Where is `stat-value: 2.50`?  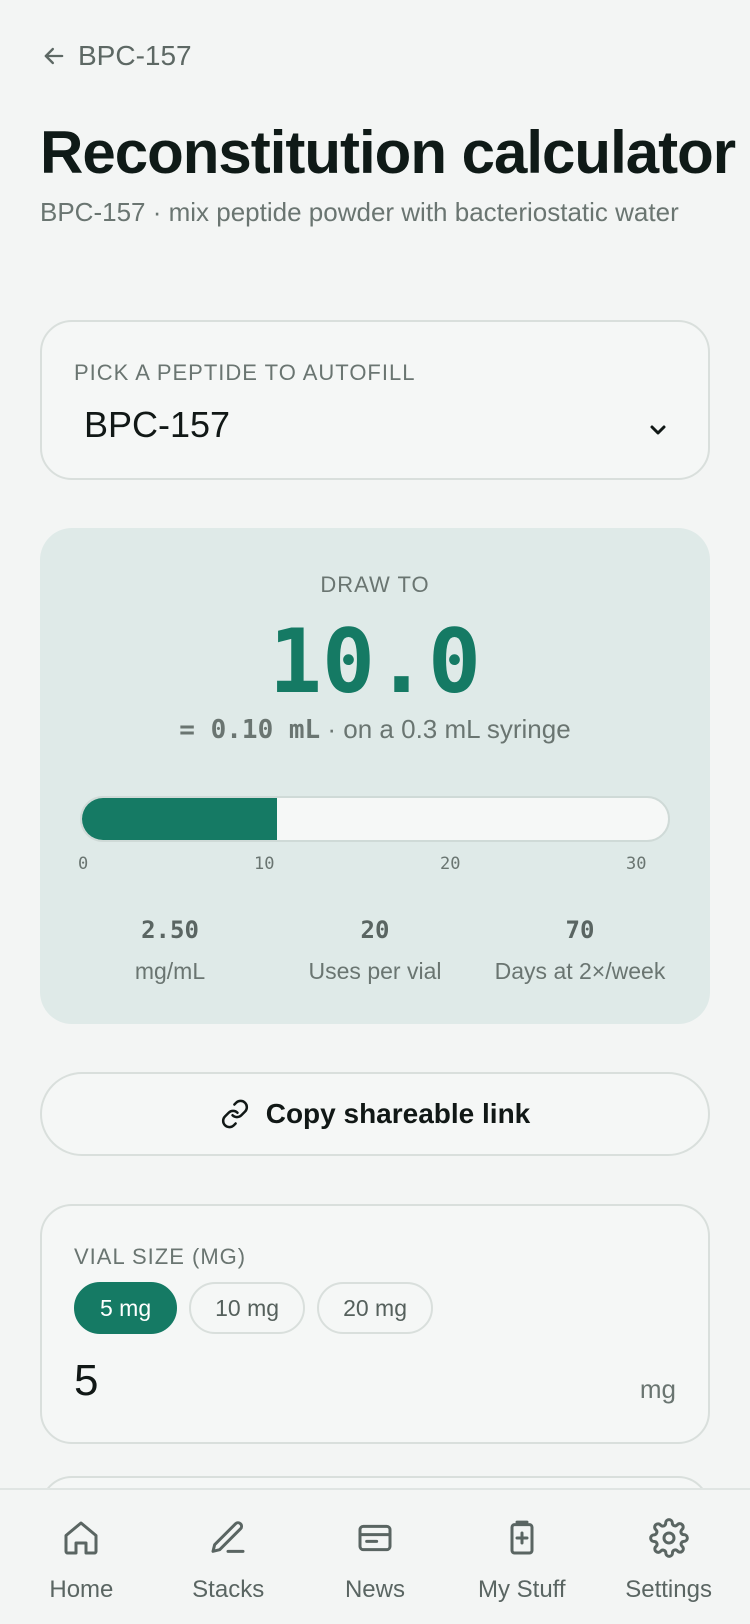
stat-value: 2.50 is located at coordinates (170, 930).